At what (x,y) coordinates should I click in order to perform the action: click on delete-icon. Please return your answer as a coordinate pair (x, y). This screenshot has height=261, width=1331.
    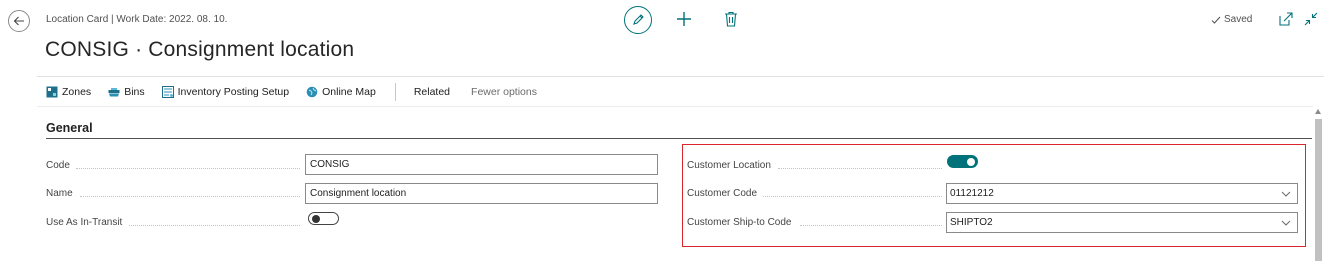
    Looking at the image, I should click on (731, 19).